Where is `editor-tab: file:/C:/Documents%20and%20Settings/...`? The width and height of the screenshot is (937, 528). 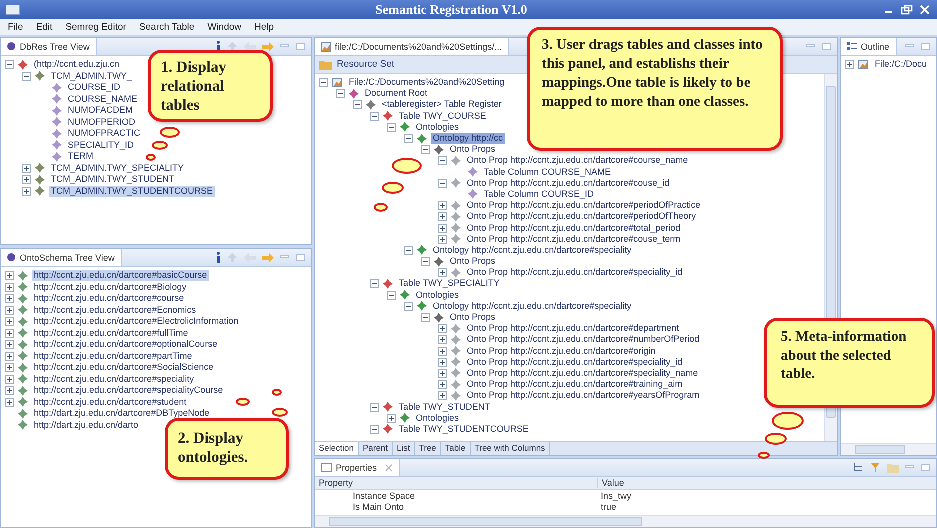
editor-tab: file:/C:/Documents%20and%20Settings/... is located at coordinates (412, 46).